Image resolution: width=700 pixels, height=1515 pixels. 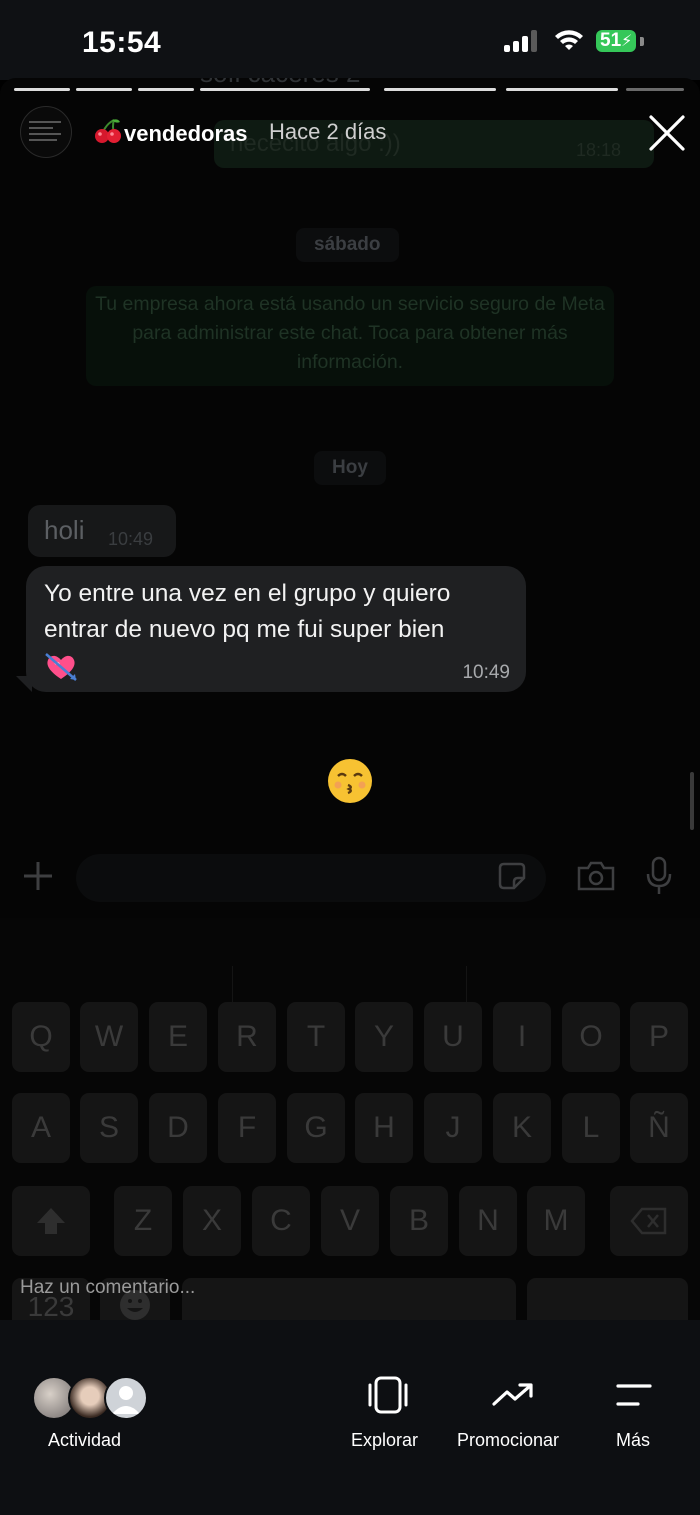 What do you see at coordinates (453, 1037) in the screenshot?
I see `key-u: U` at bounding box center [453, 1037].